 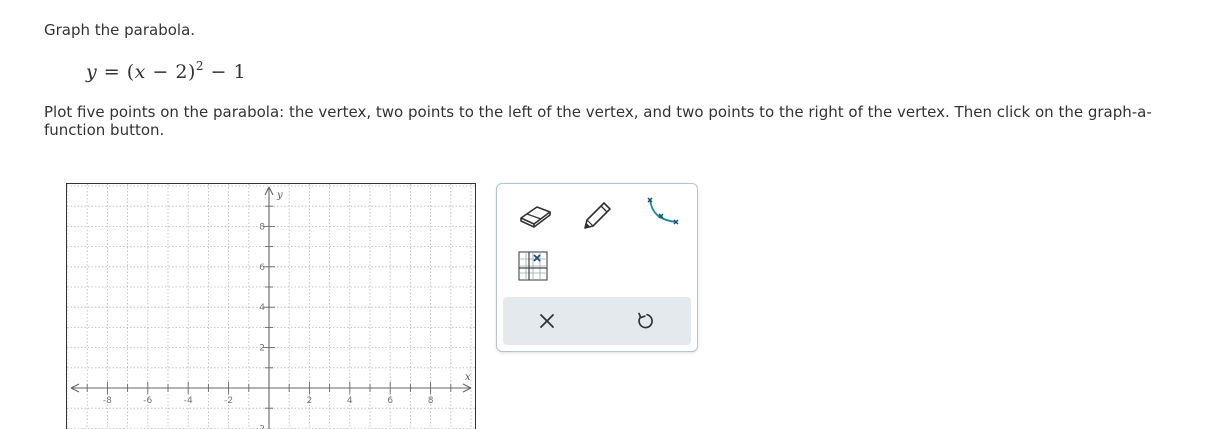 I want to click on parabola-equation: y = (x − 2)2 − 1, so click(x=166, y=71).